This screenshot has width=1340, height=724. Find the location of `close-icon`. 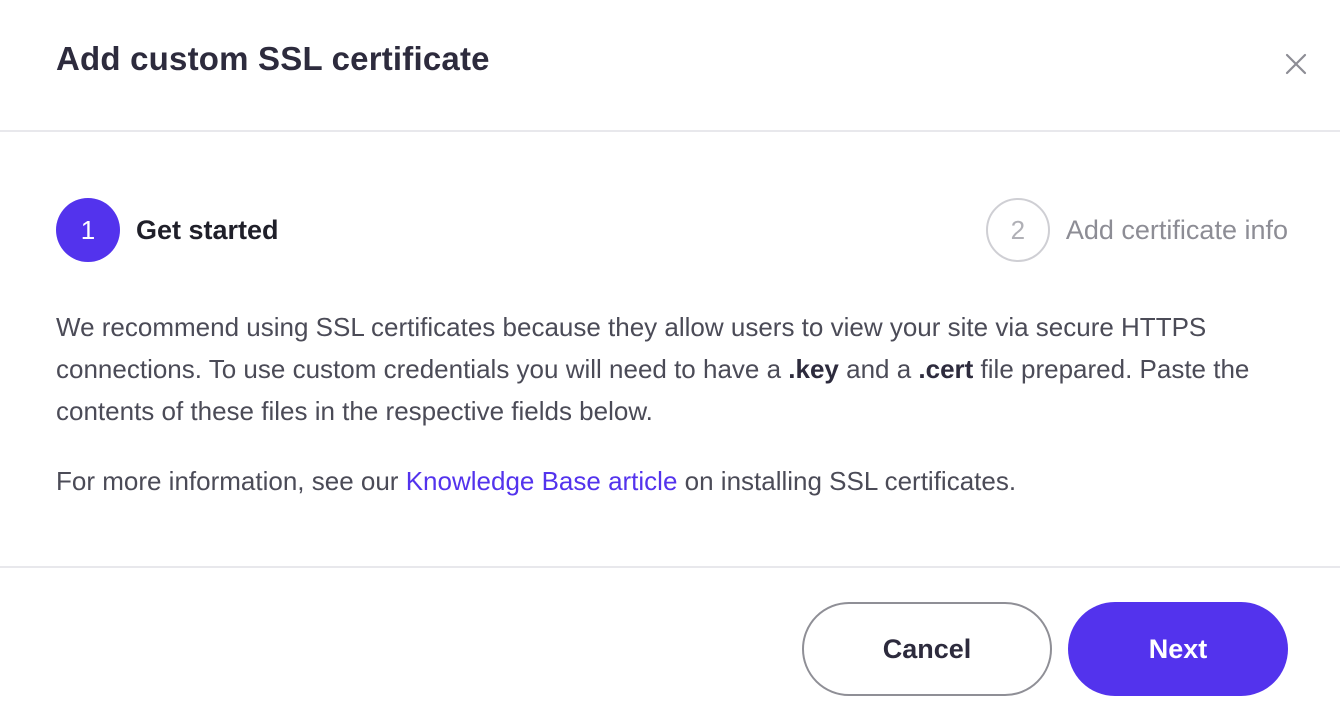

close-icon is located at coordinates (1296, 64).